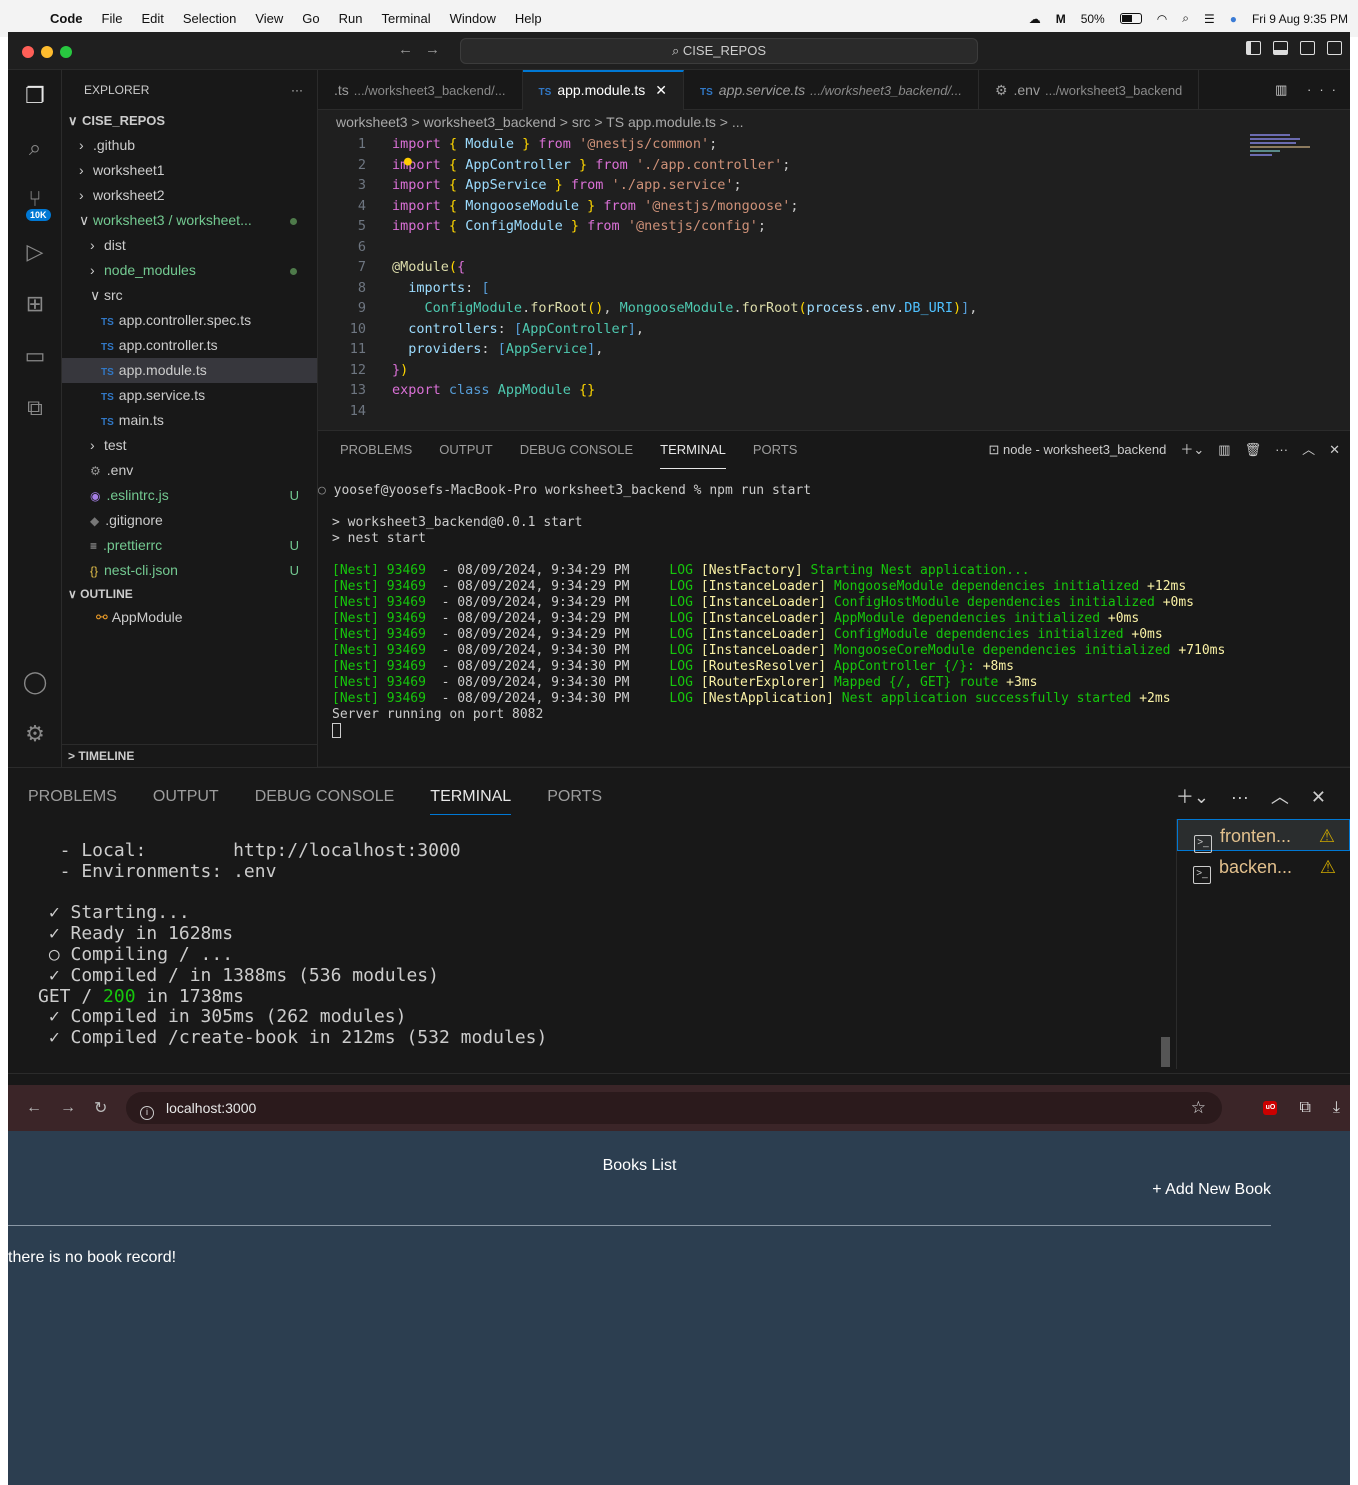 This screenshot has width=1358, height=1485. Describe the element at coordinates (1162, 19) in the screenshot. I see `wifi-icon: ◠` at that location.